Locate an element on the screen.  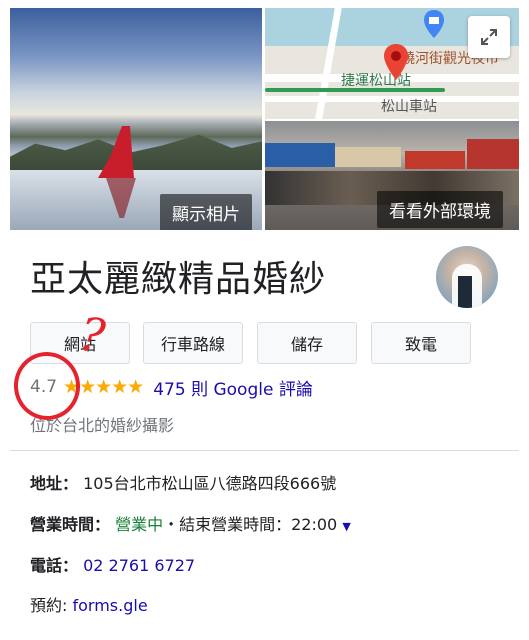
directions-button: 行車路線 is located at coordinates (193, 343).